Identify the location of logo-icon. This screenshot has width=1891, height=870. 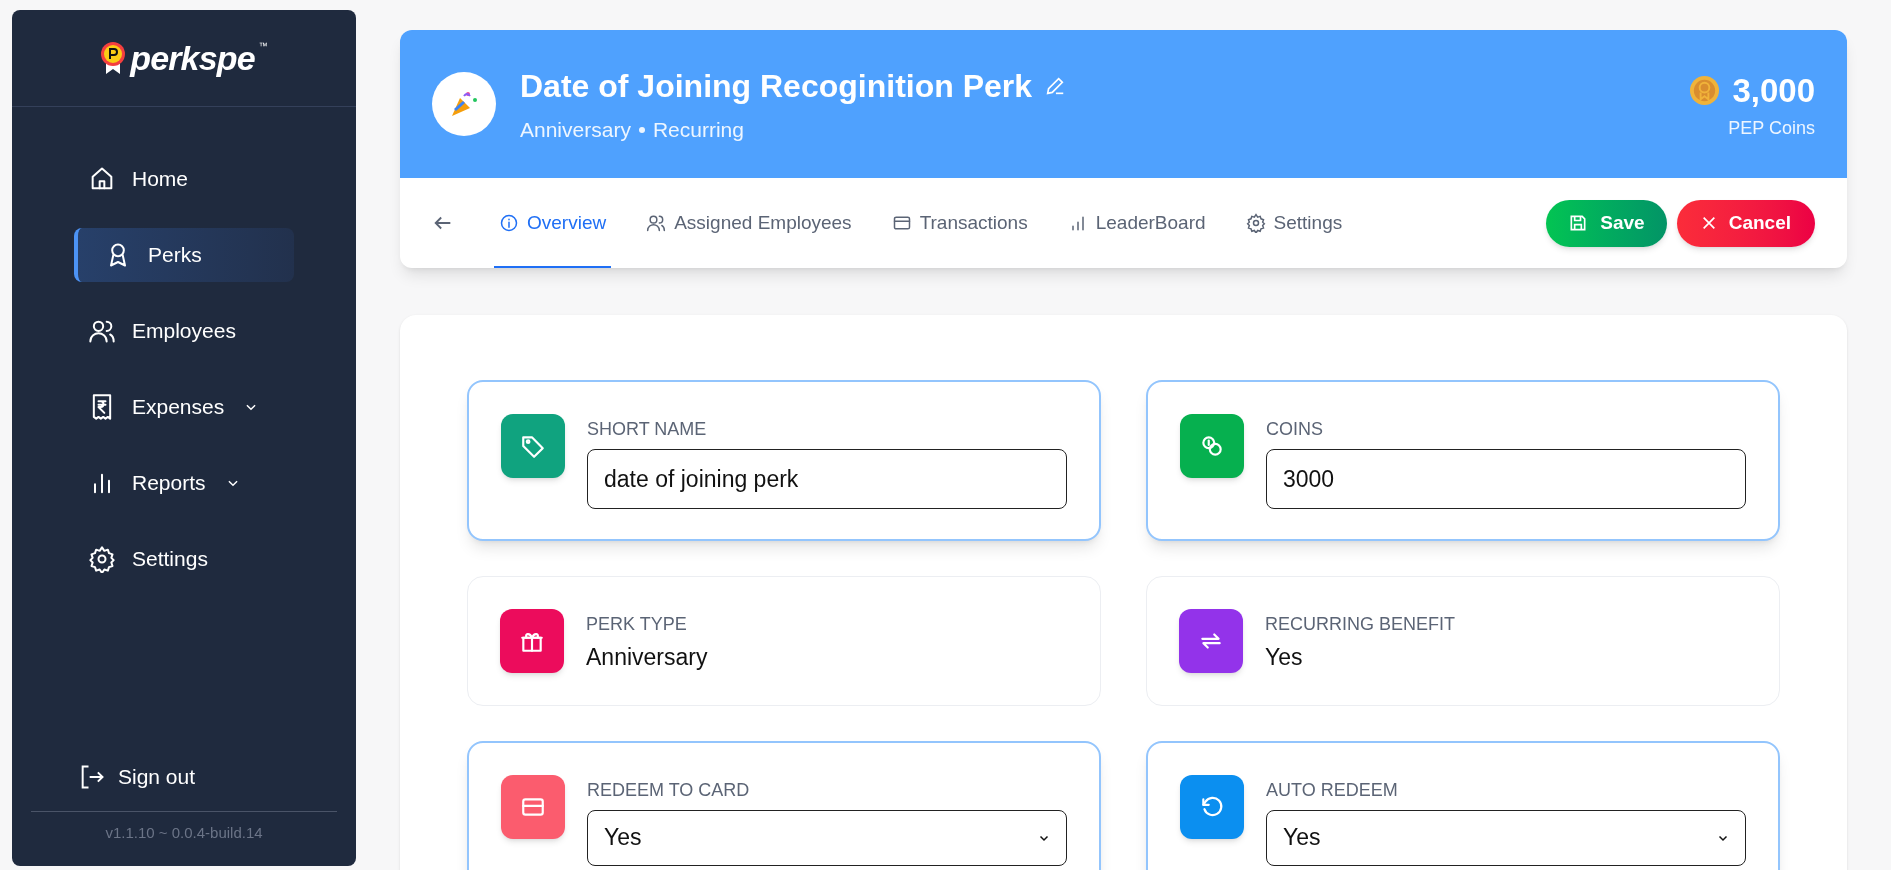
(113, 58).